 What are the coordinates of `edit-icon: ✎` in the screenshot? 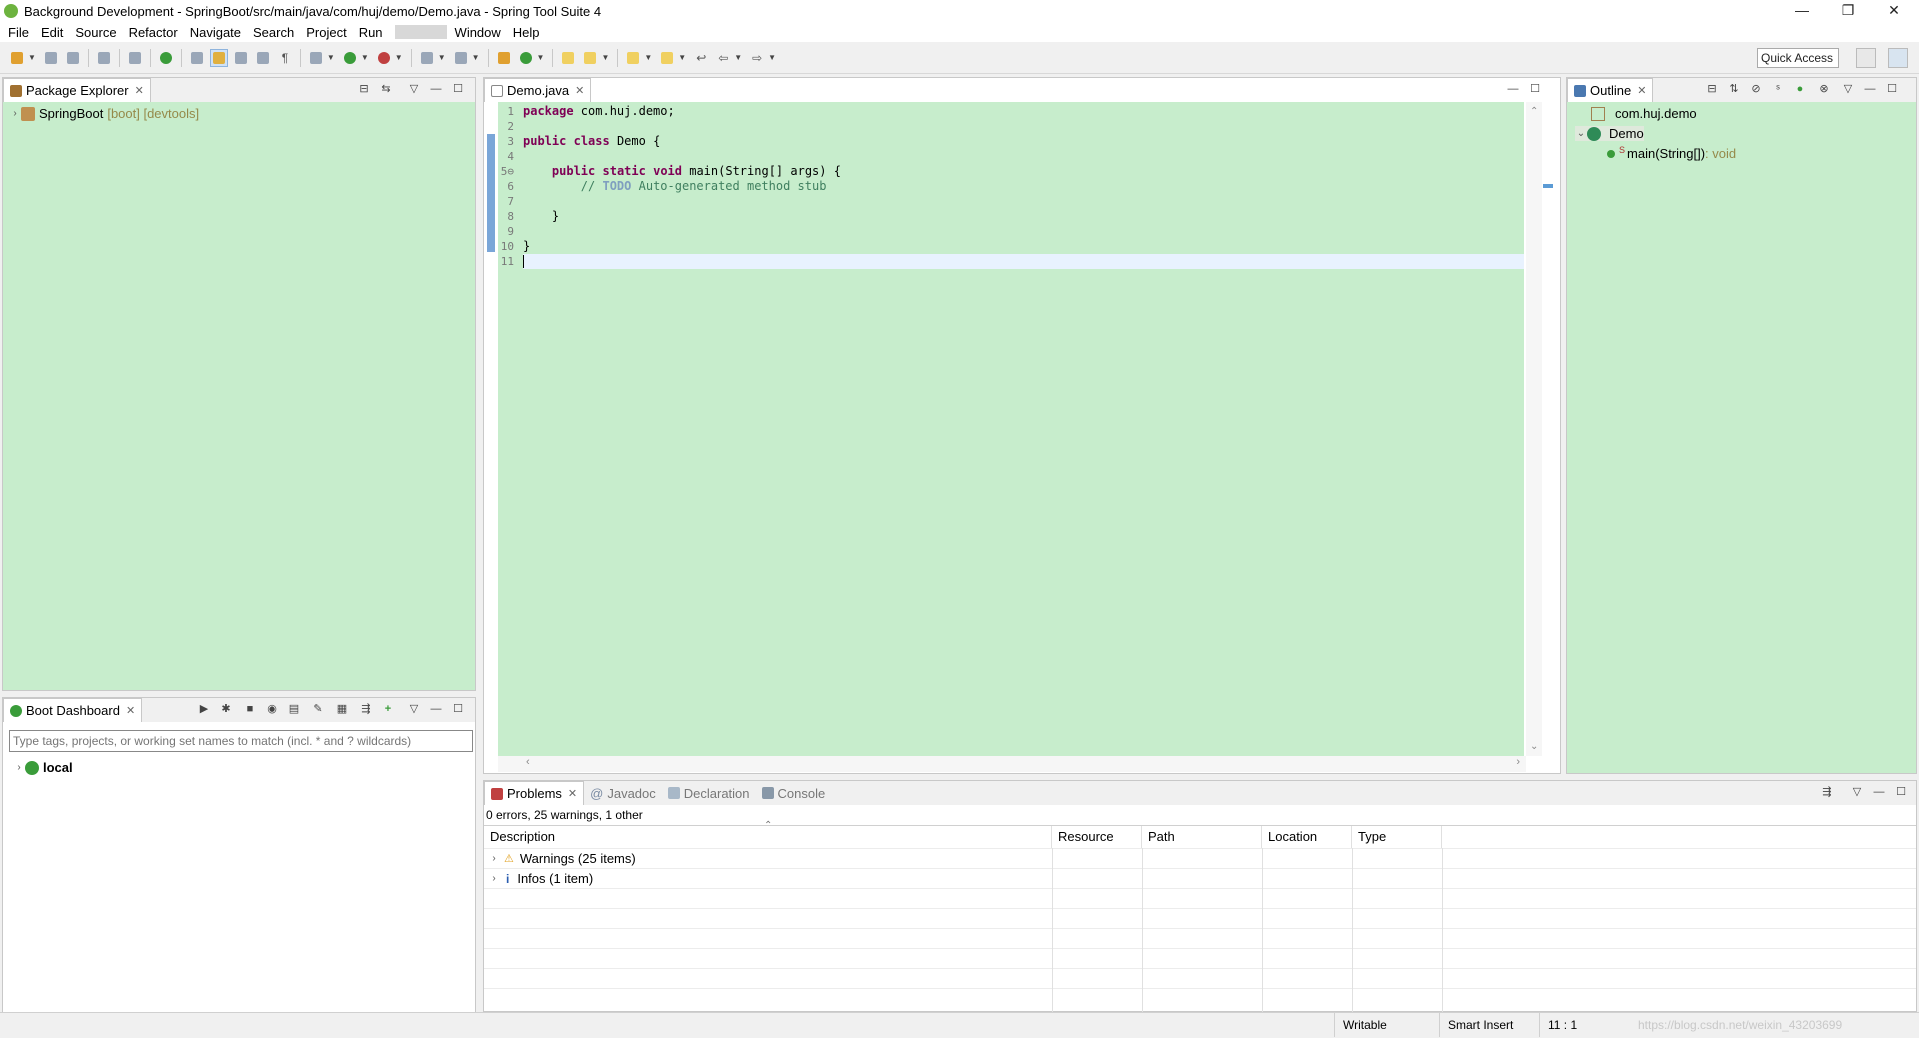 It's located at (318, 709).